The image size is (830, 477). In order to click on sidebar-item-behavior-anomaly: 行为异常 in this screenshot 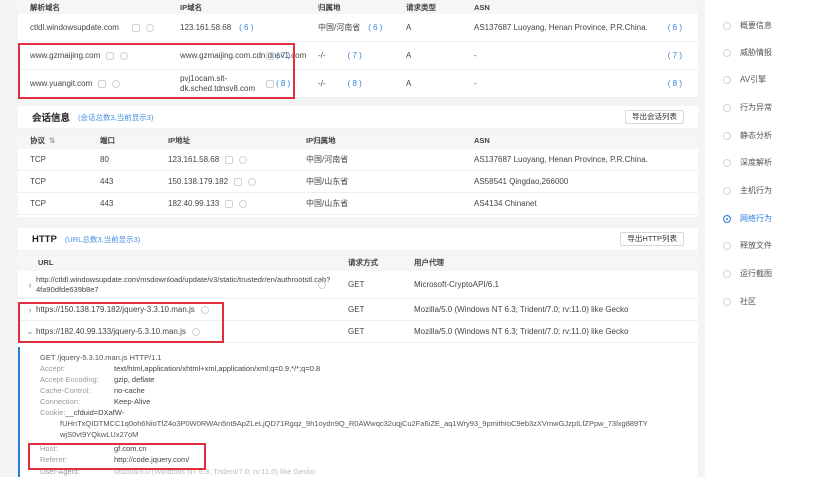, I will do `click(747, 107)`.